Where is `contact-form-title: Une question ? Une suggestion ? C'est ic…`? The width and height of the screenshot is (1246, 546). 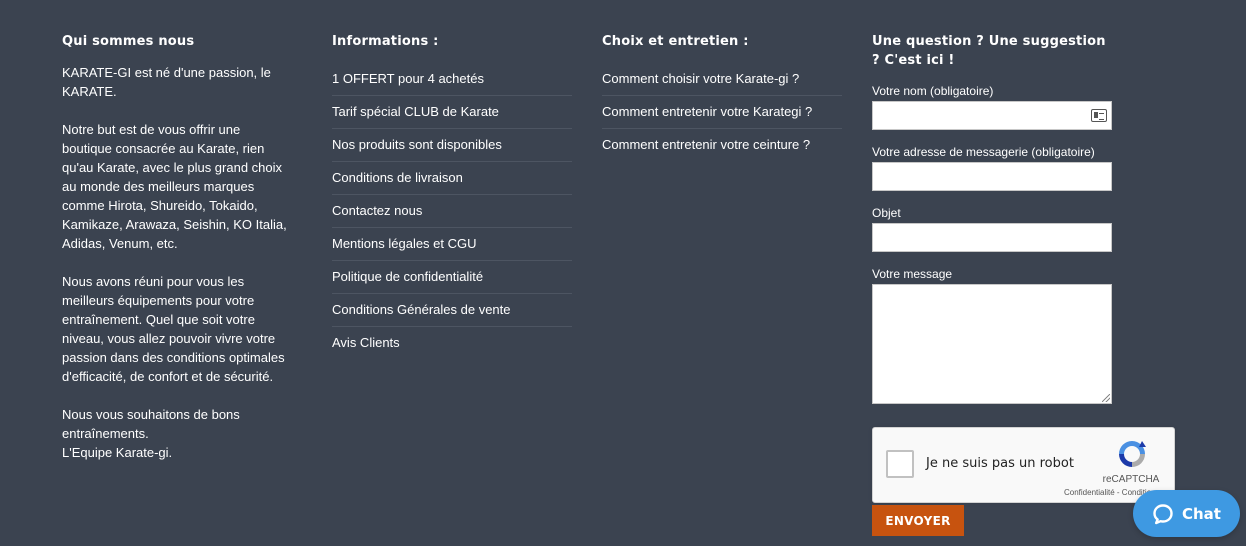
contact-form-title: Une question ? Une suggestion ? C'est ic… is located at coordinates (989, 51).